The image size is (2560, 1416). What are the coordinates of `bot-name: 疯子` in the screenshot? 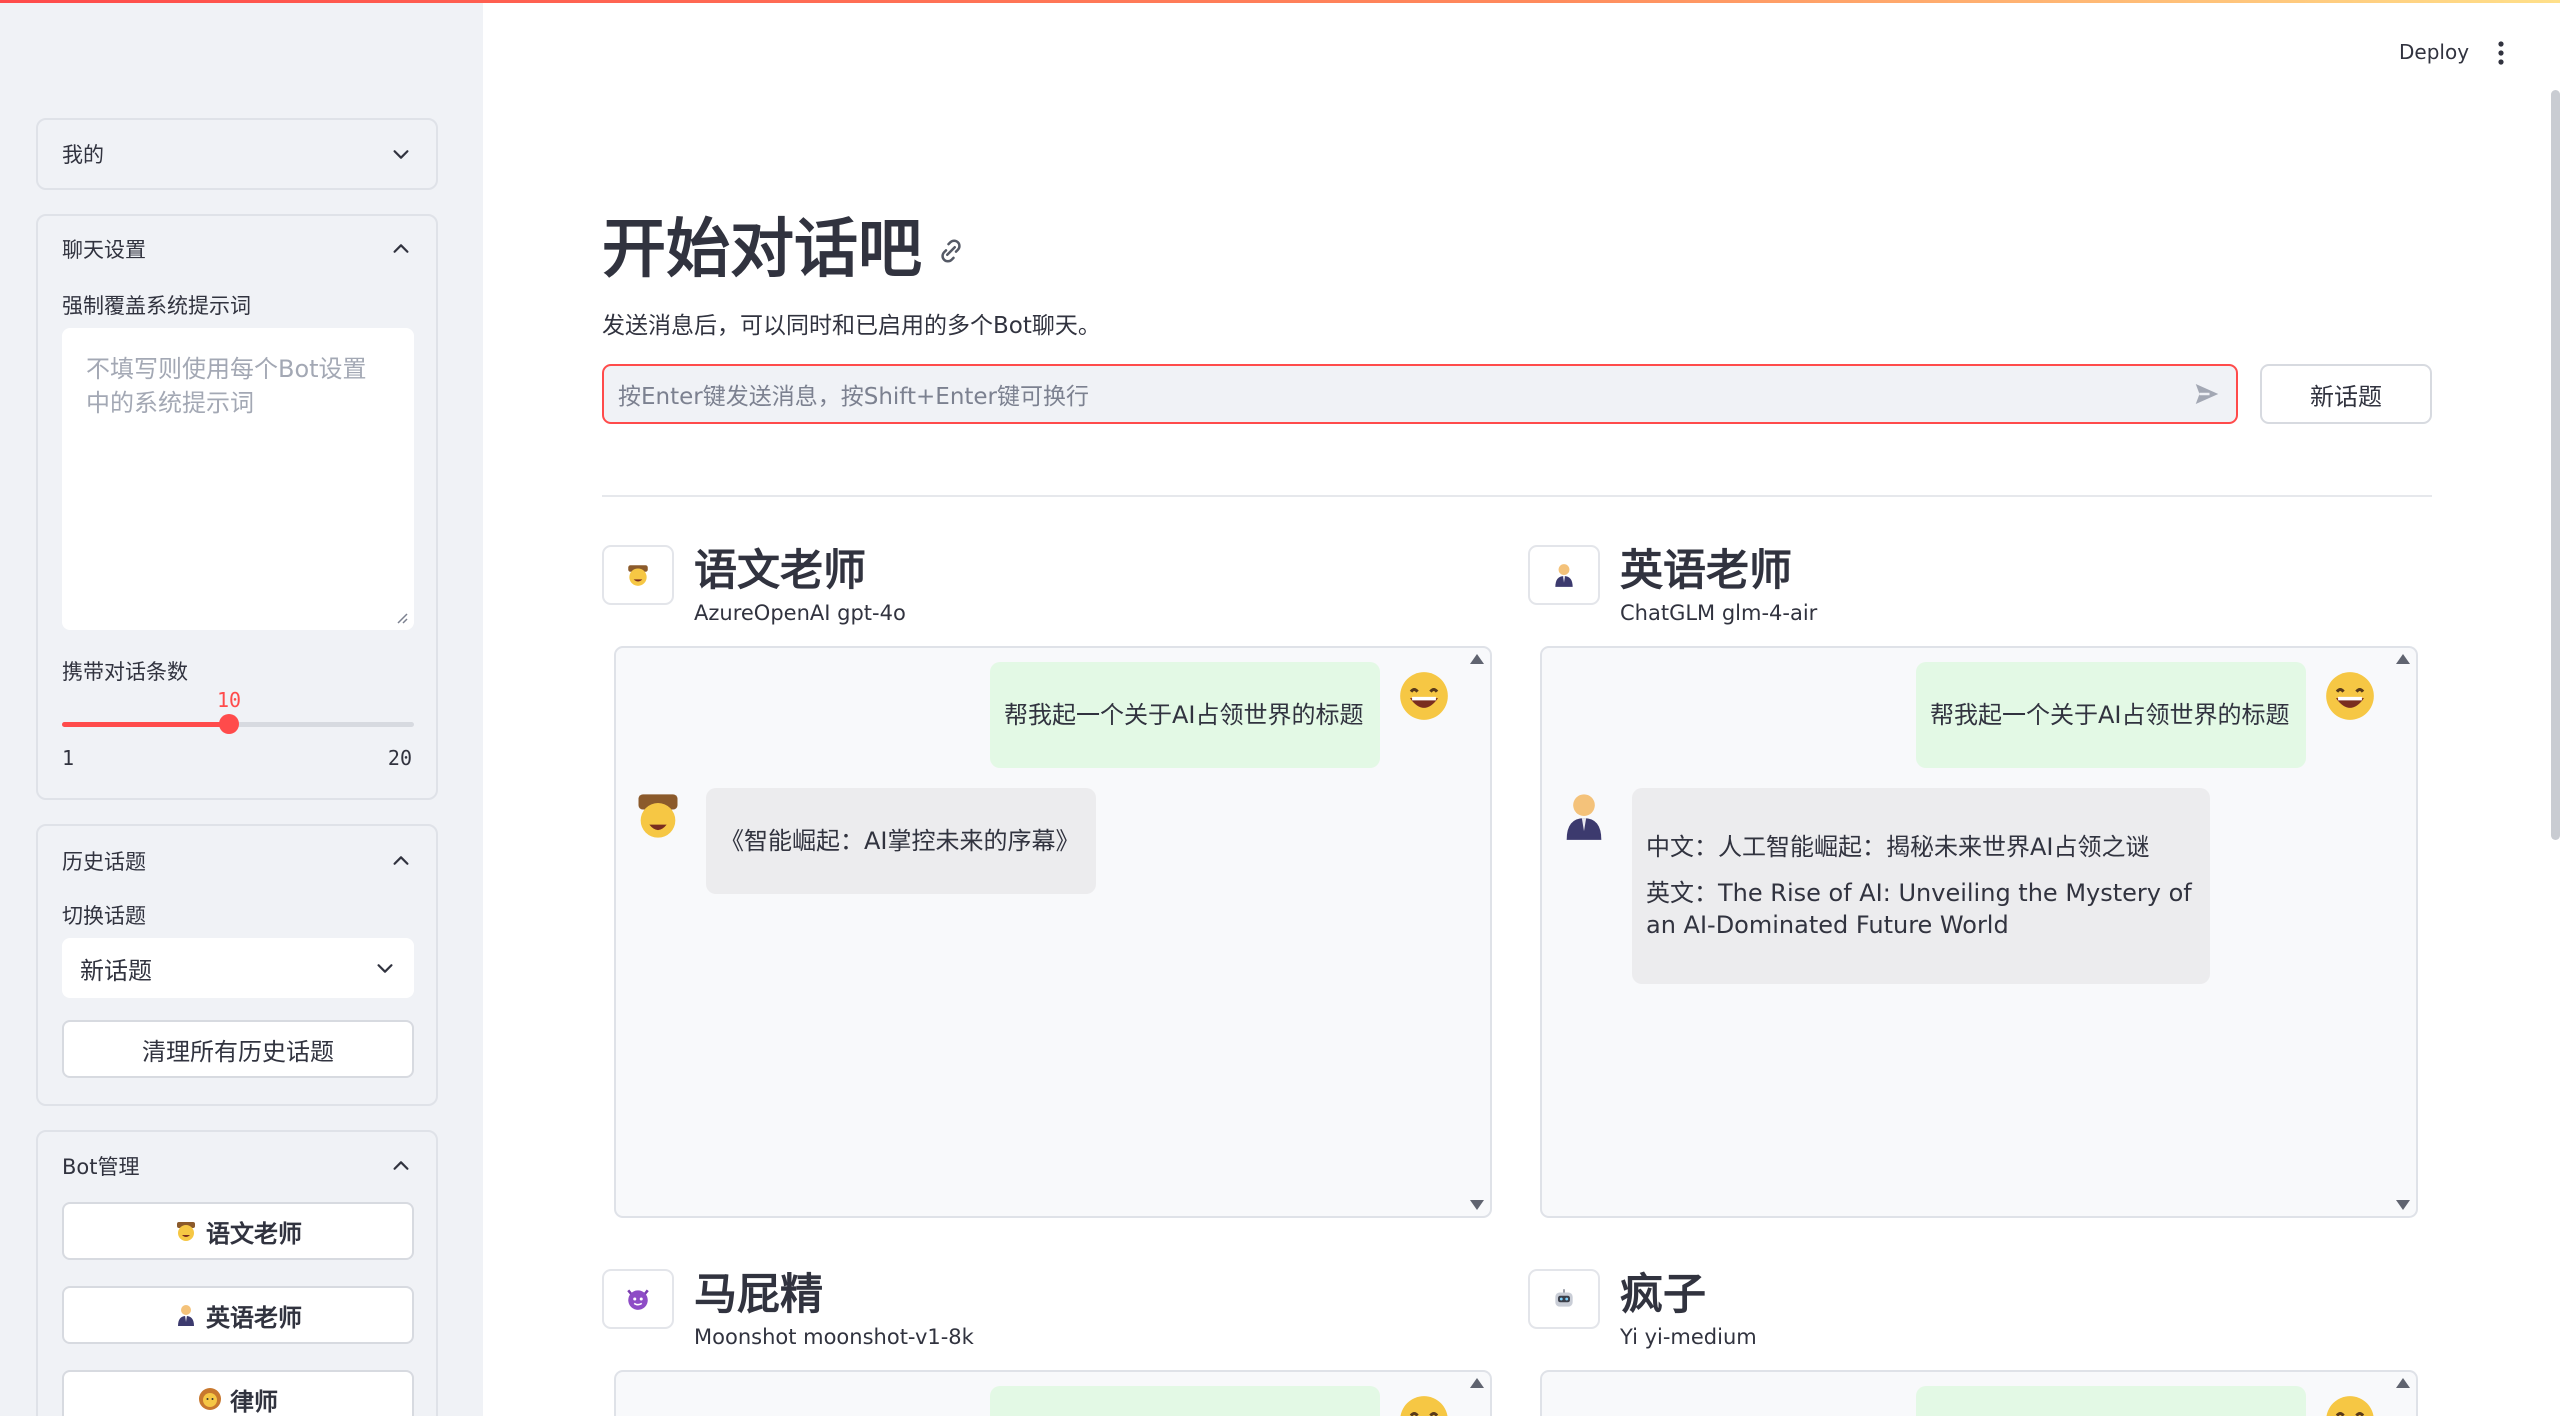 It's located at (1663, 1295).